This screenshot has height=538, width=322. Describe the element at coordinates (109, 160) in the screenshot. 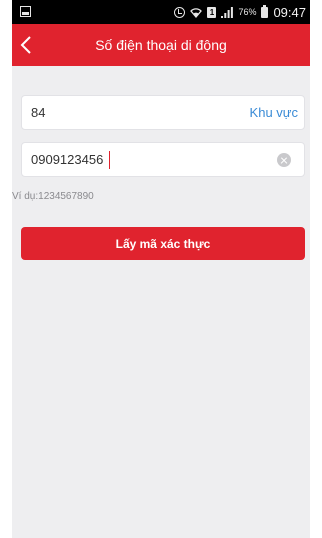

I see `text-cursor` at that location.